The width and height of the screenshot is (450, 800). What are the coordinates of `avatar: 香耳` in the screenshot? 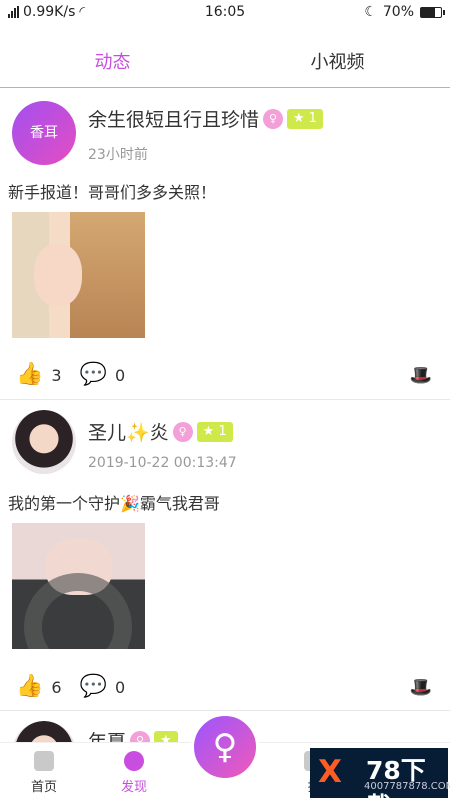 It's located at (44, 133).